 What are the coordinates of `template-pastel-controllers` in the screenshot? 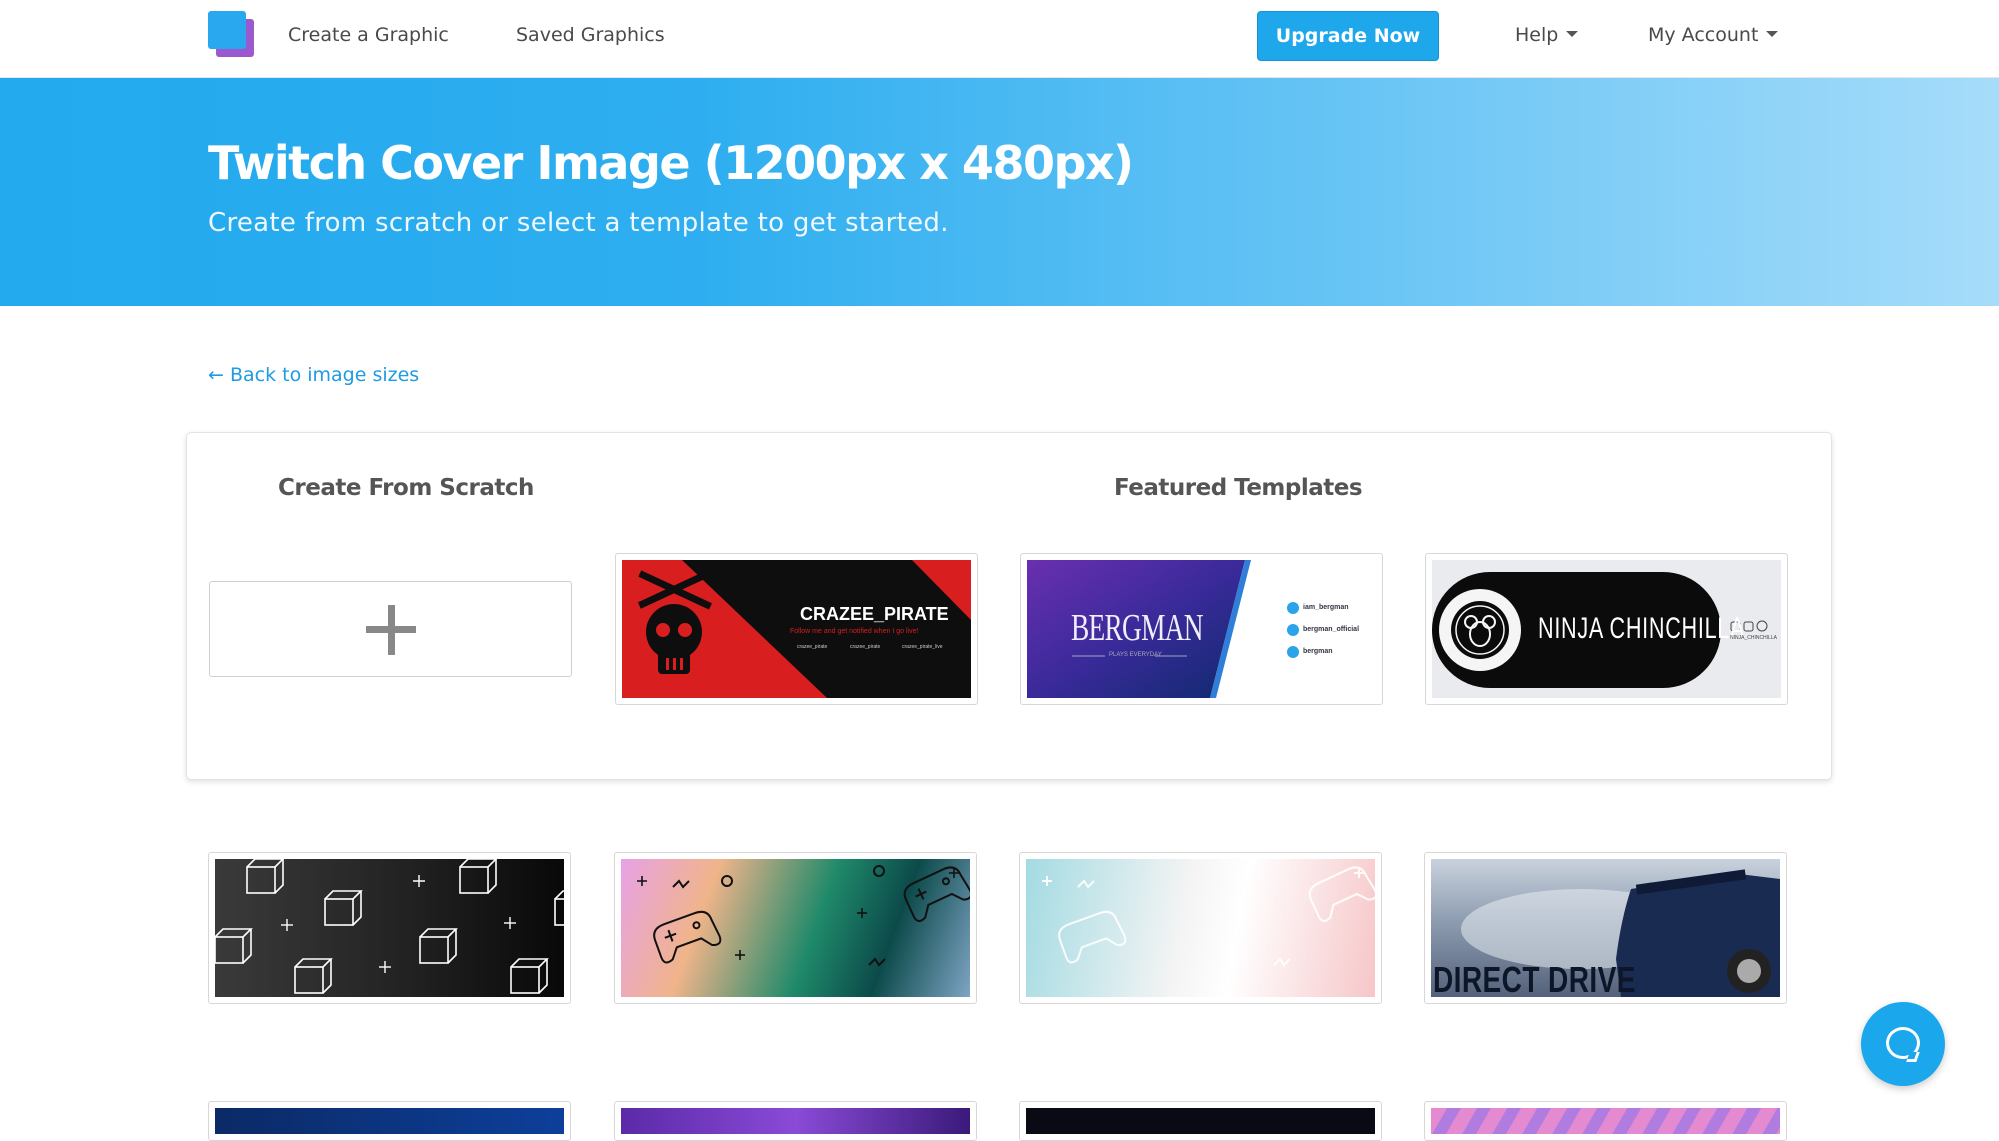 It's located at (1200, 928).